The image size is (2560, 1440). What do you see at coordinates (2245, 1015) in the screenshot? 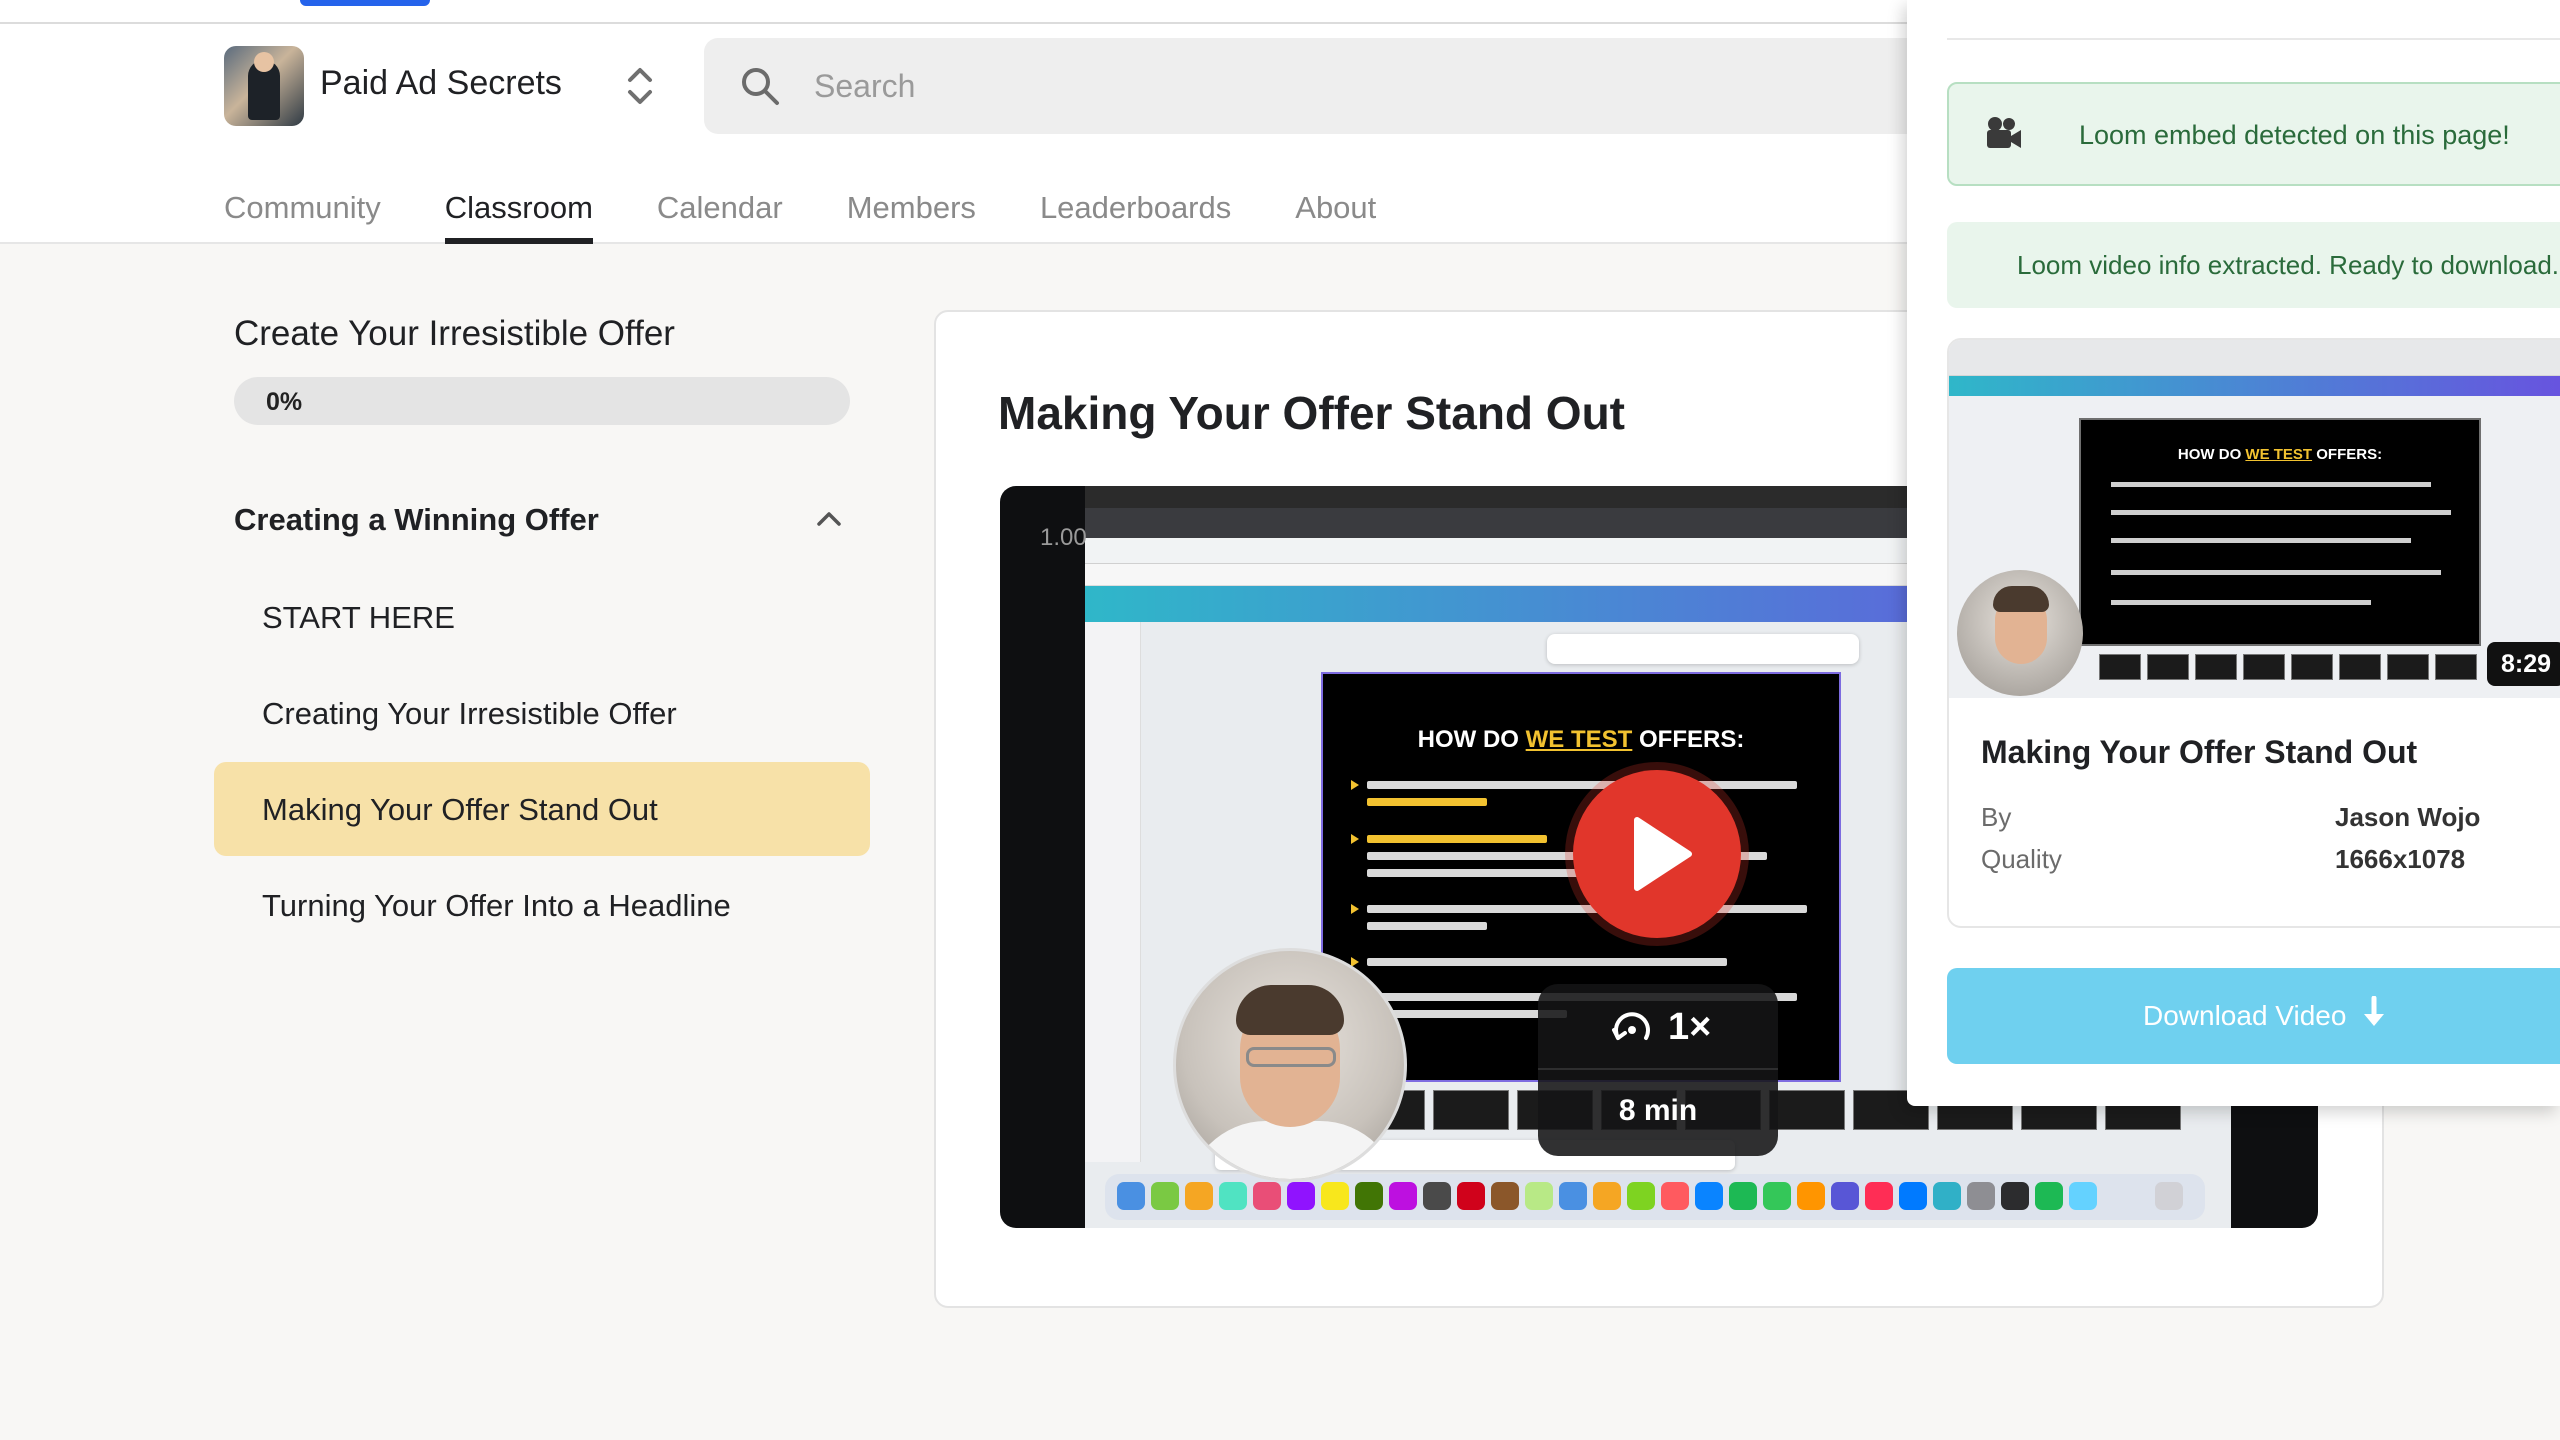
I see `download-video-label: Download Video` at bounding box center [2245, 1015].